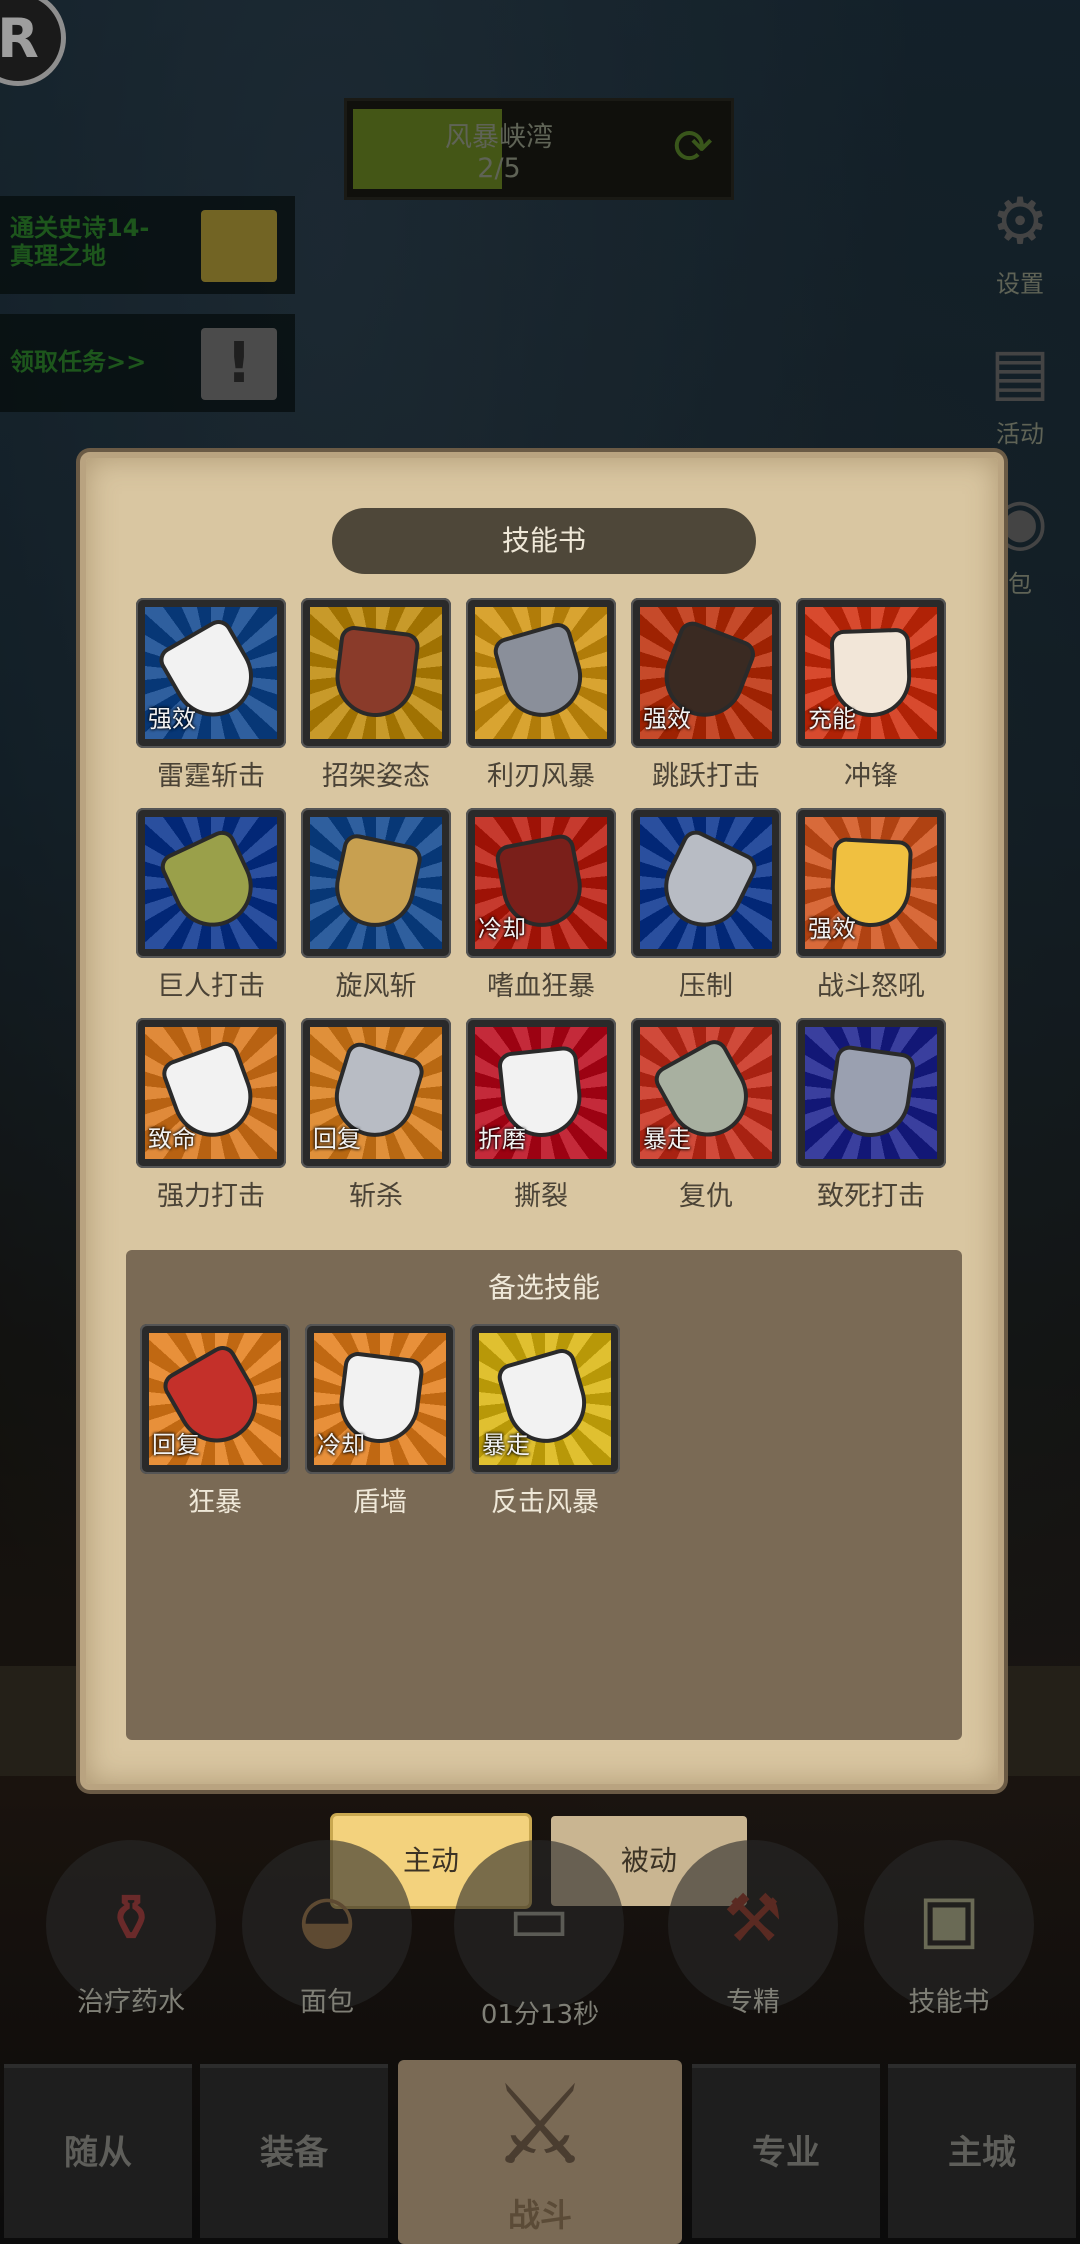 Image resolution: width=1080 pixels, height=2244 pixels. Describe the element at coordinates (380, 1502) in the screenshot. I see `skill-name: 盾墙` at that location.